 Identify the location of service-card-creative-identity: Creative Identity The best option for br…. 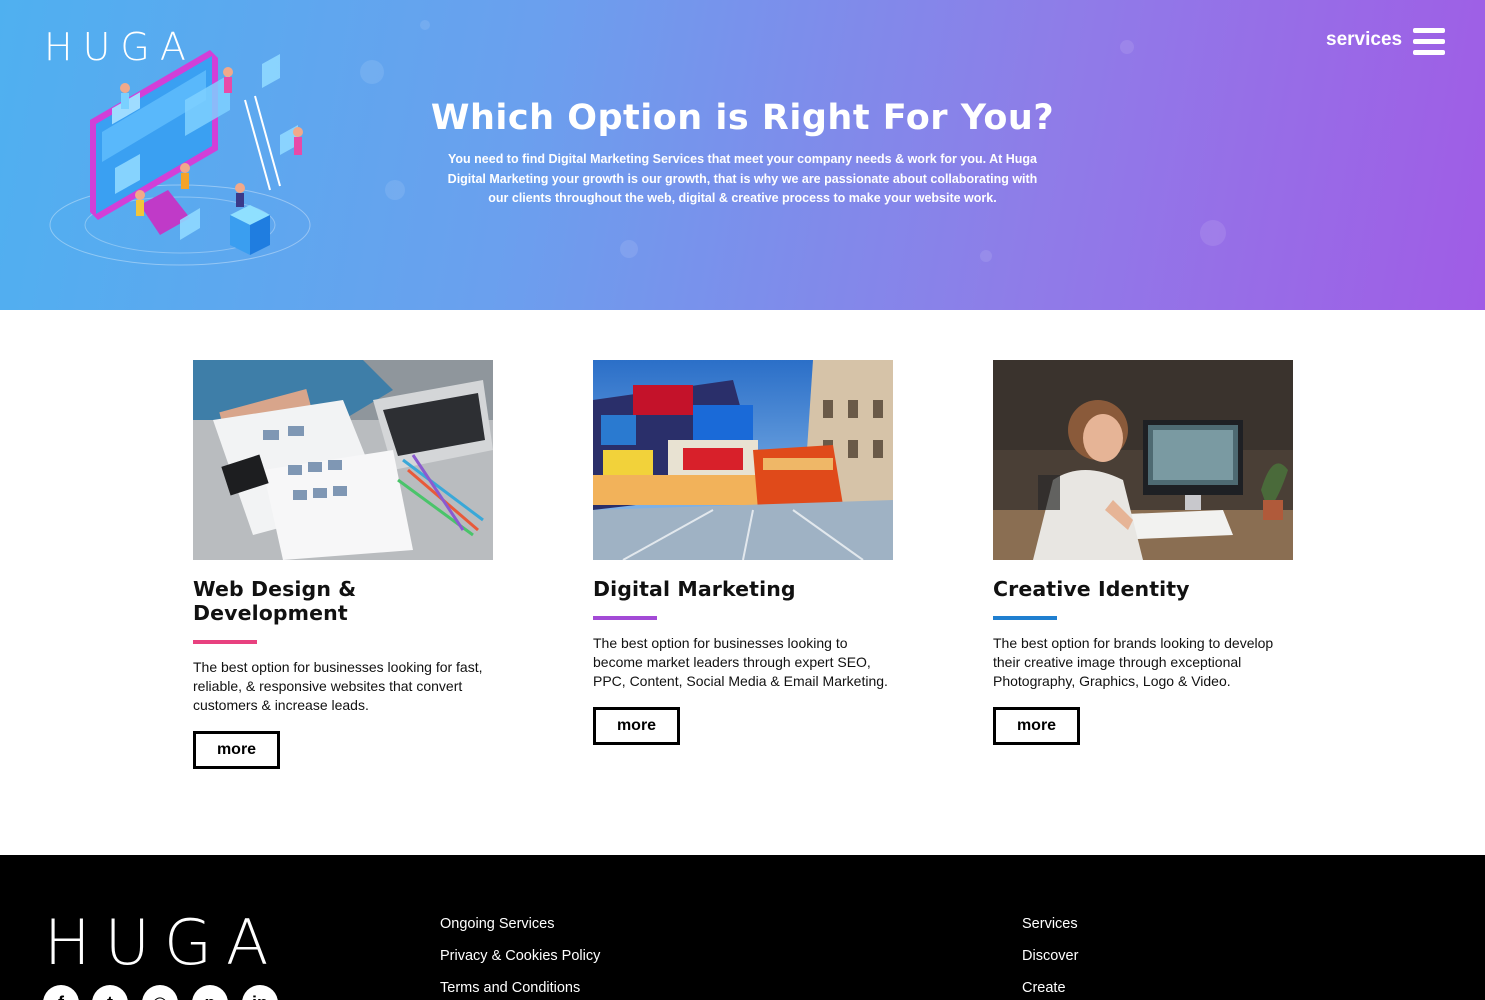
(1143, 552).